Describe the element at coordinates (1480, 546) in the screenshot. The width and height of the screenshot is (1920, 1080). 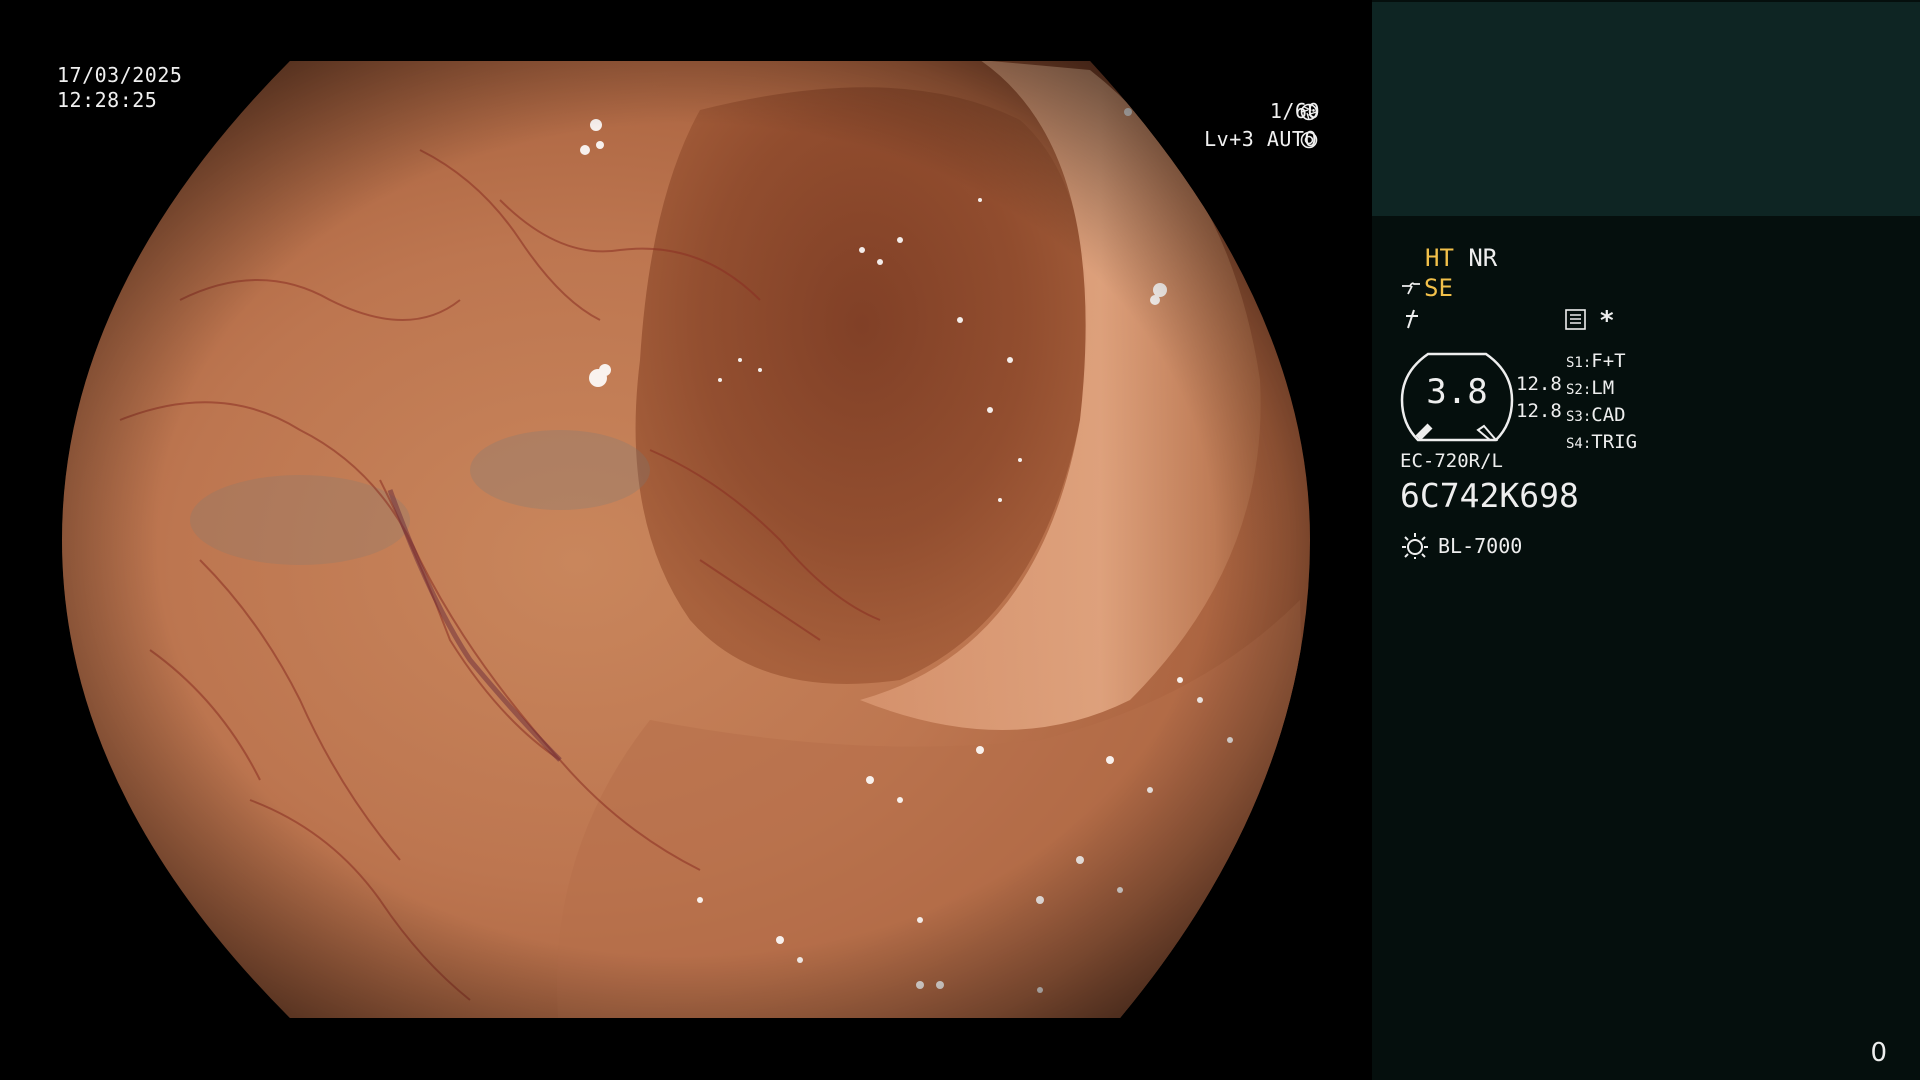
I see `light-source-label: BL-7000` at that location.